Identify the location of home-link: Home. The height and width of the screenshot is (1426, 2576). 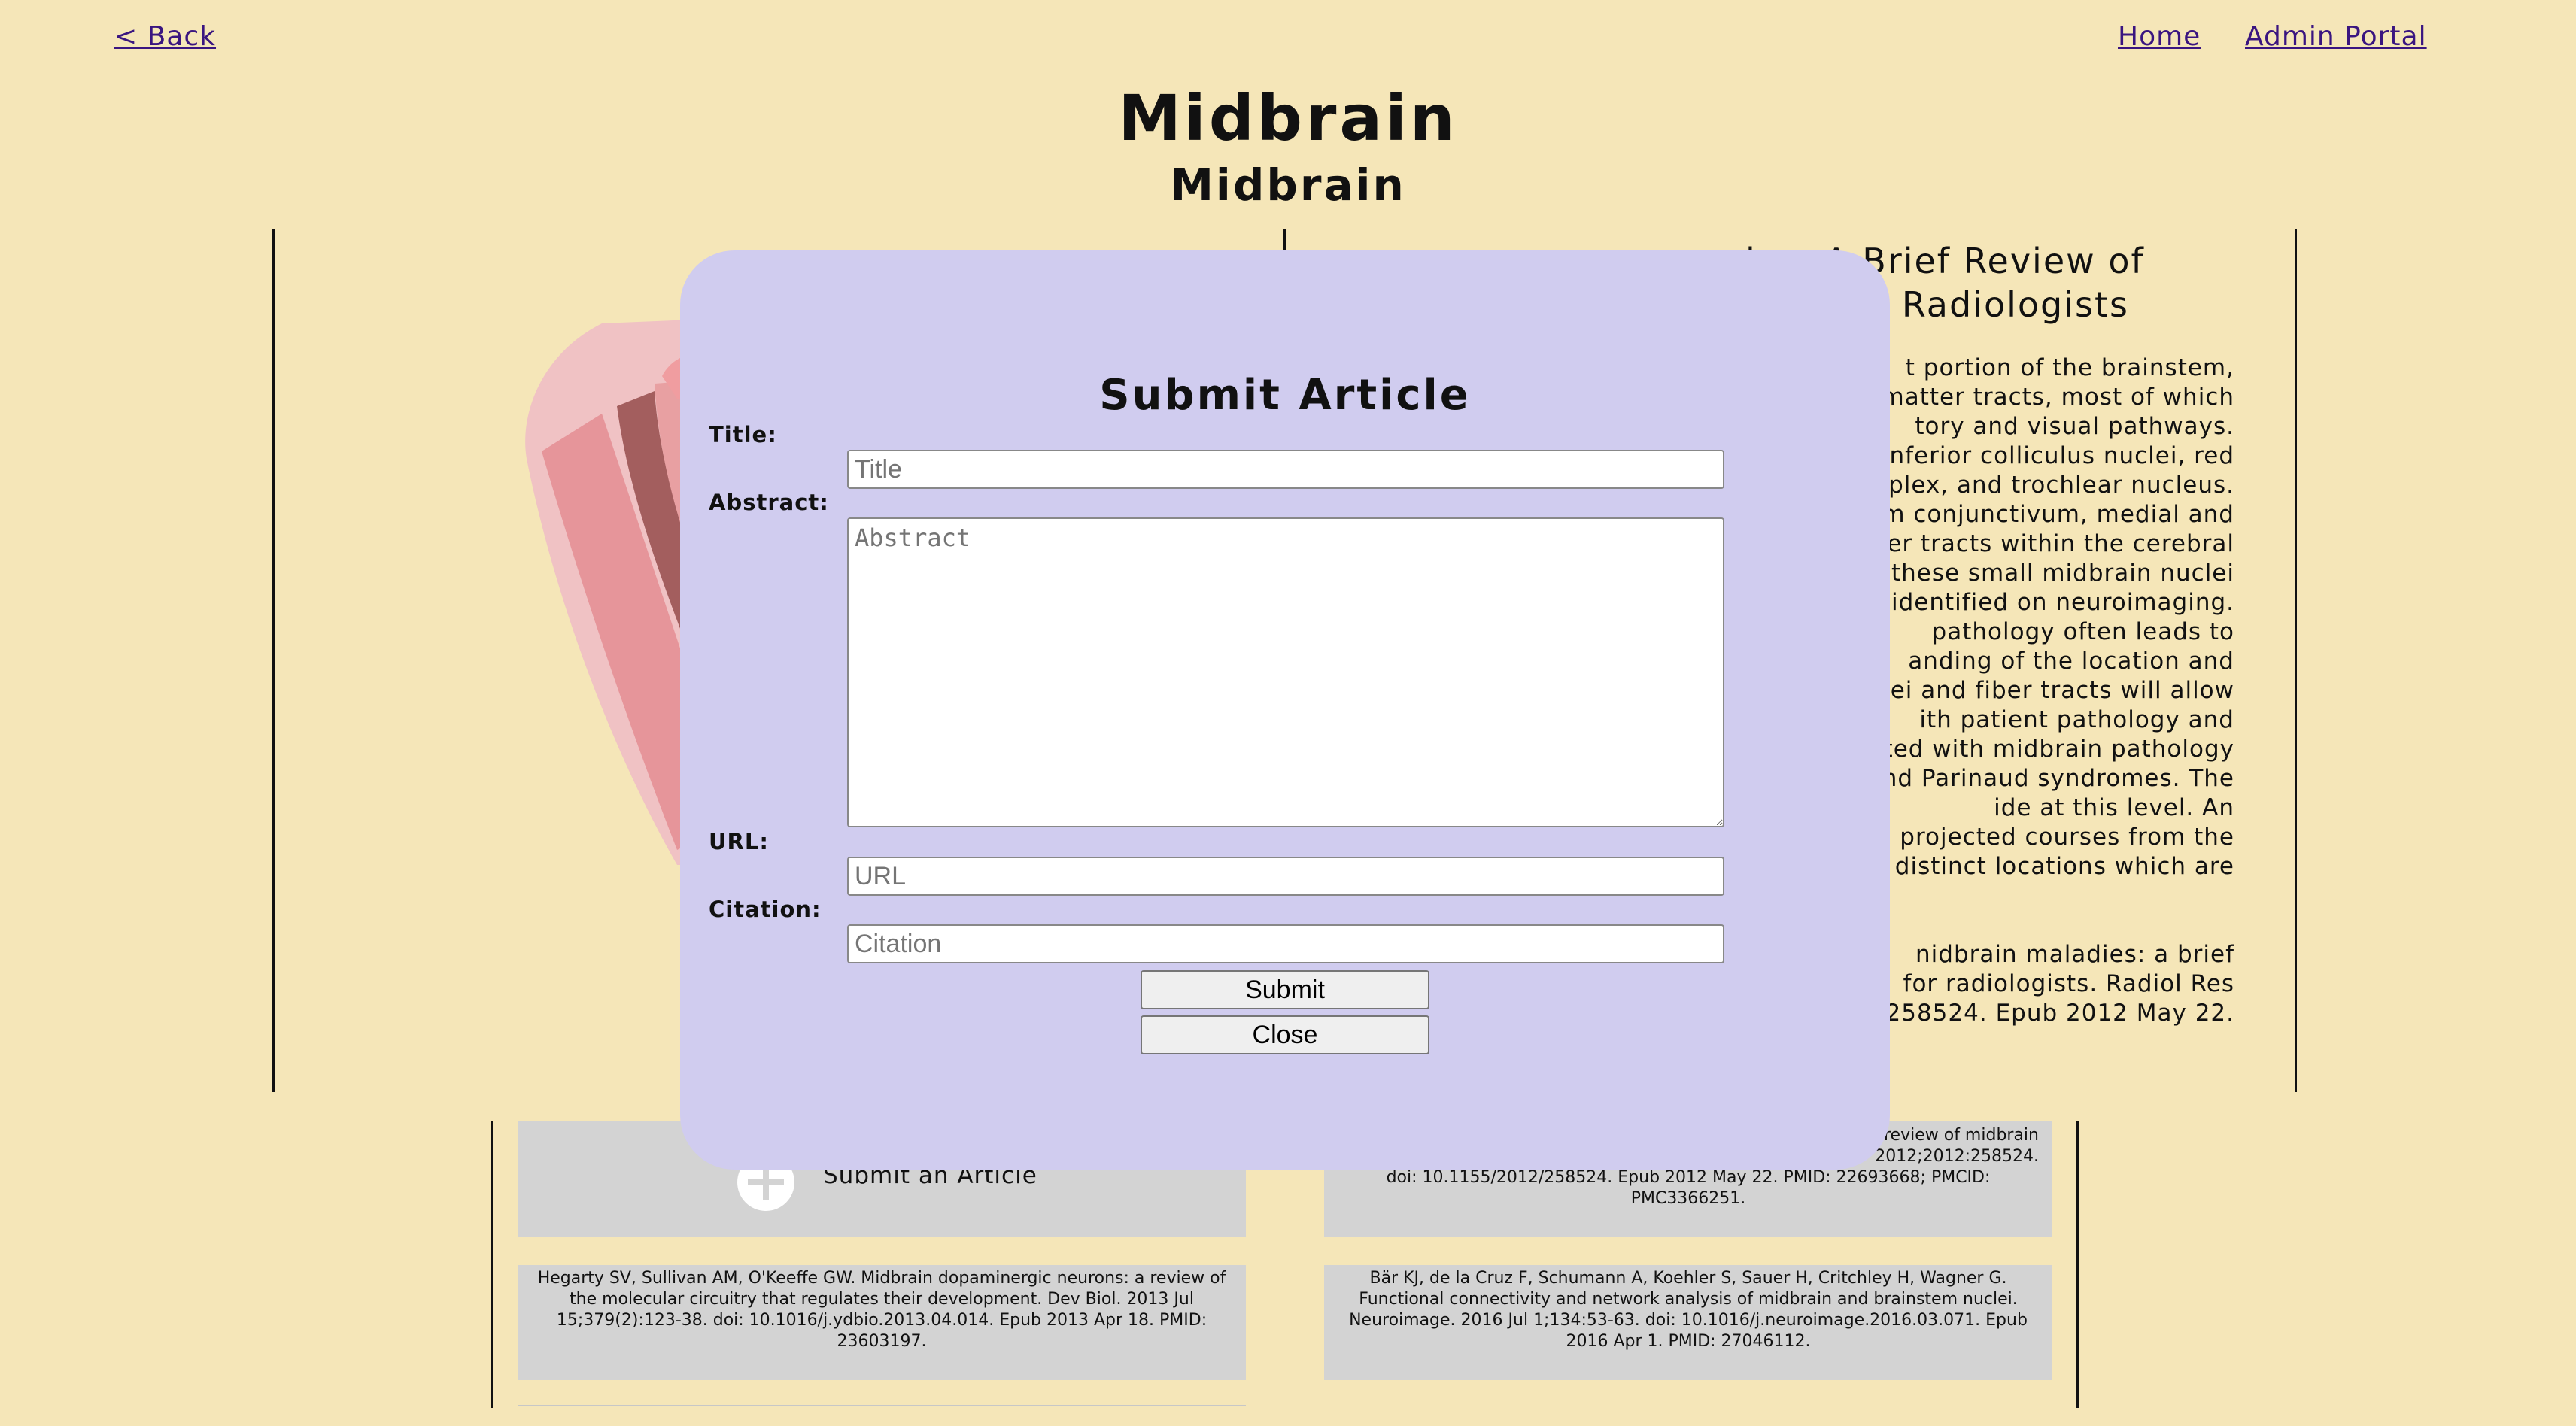
(2159, 36).